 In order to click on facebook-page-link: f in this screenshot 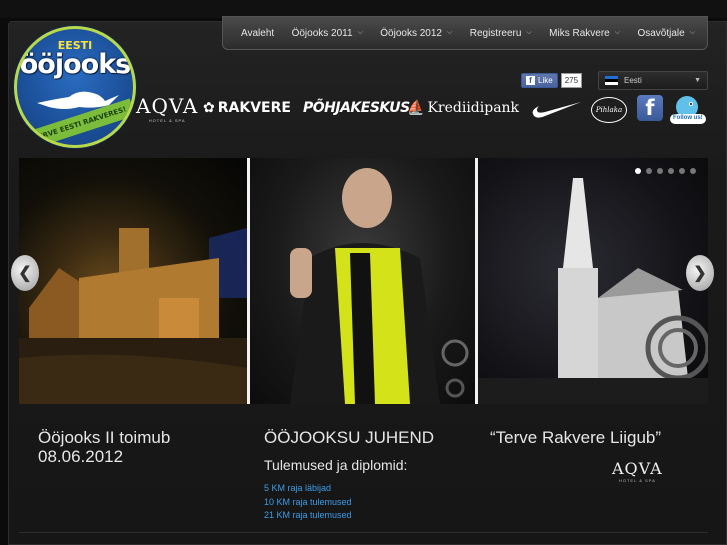, I will do `click(650, 108)`.